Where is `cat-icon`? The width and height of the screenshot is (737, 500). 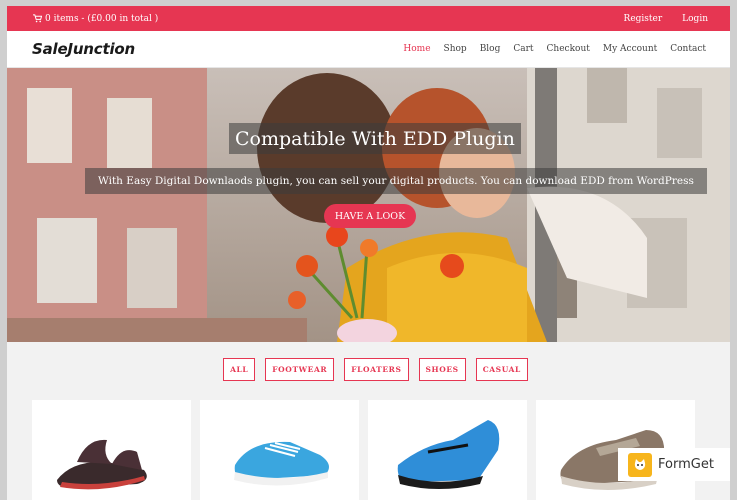
cat-icon is located at coordinates (640, 464).